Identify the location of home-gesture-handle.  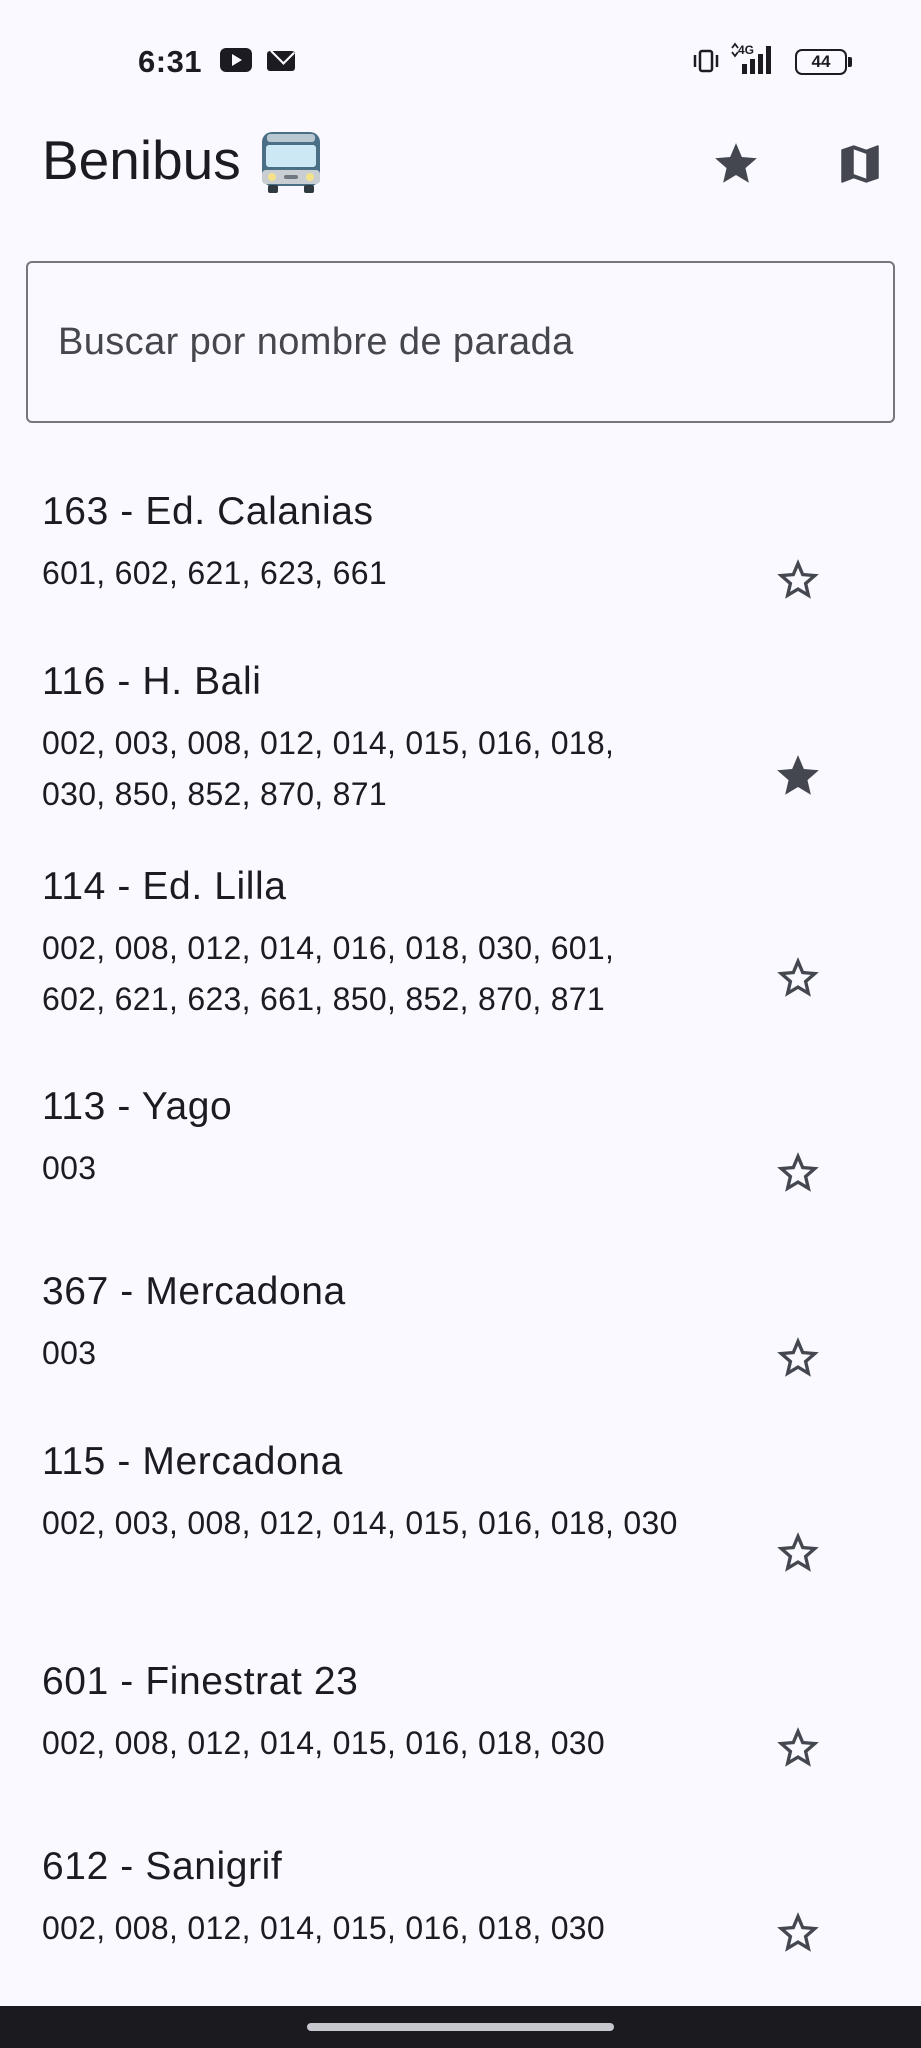
(460, 2027).